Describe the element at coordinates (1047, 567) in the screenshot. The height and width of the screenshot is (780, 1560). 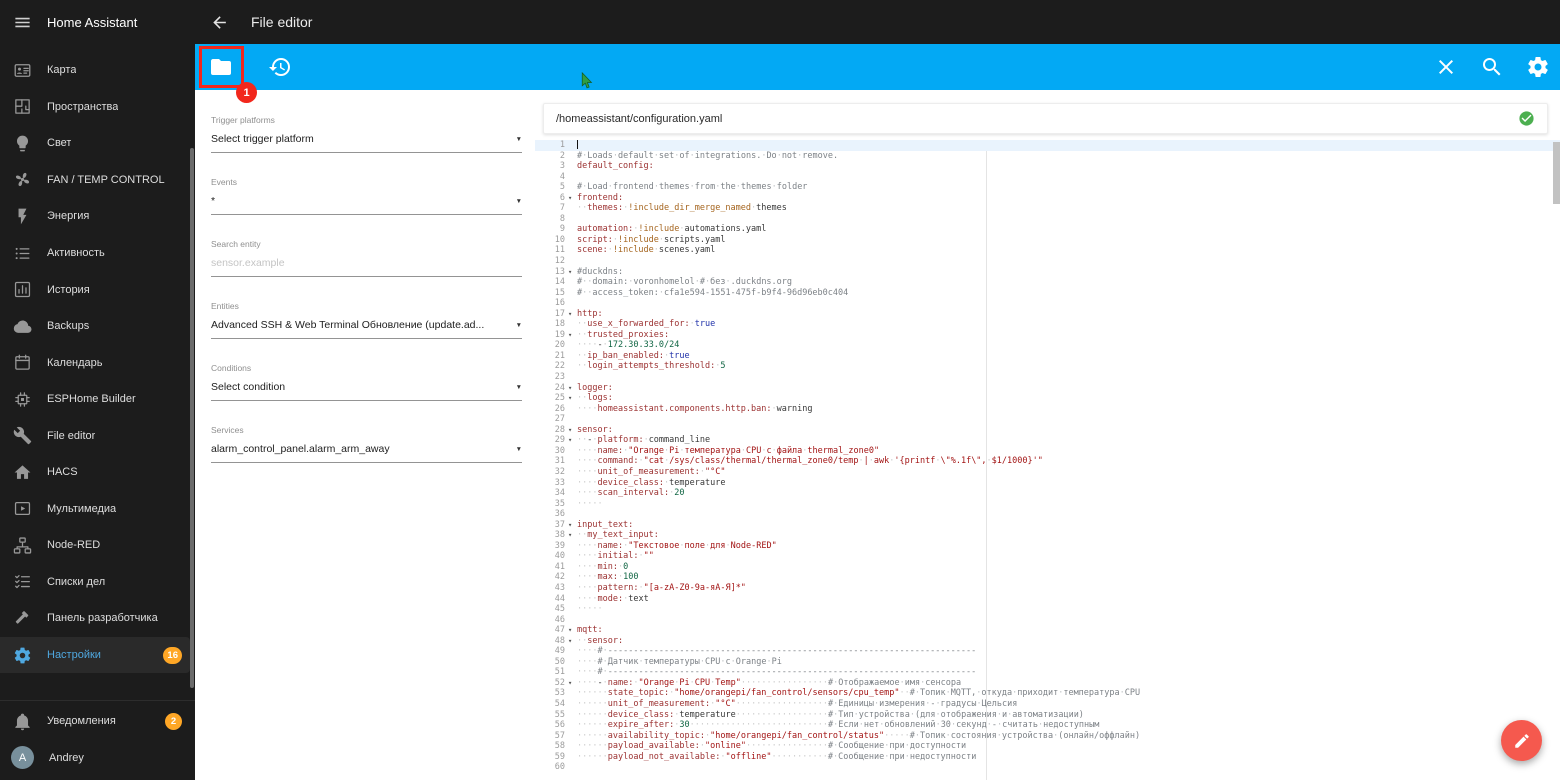
I see `code-line-41: 41 ····min:·0` at that location.